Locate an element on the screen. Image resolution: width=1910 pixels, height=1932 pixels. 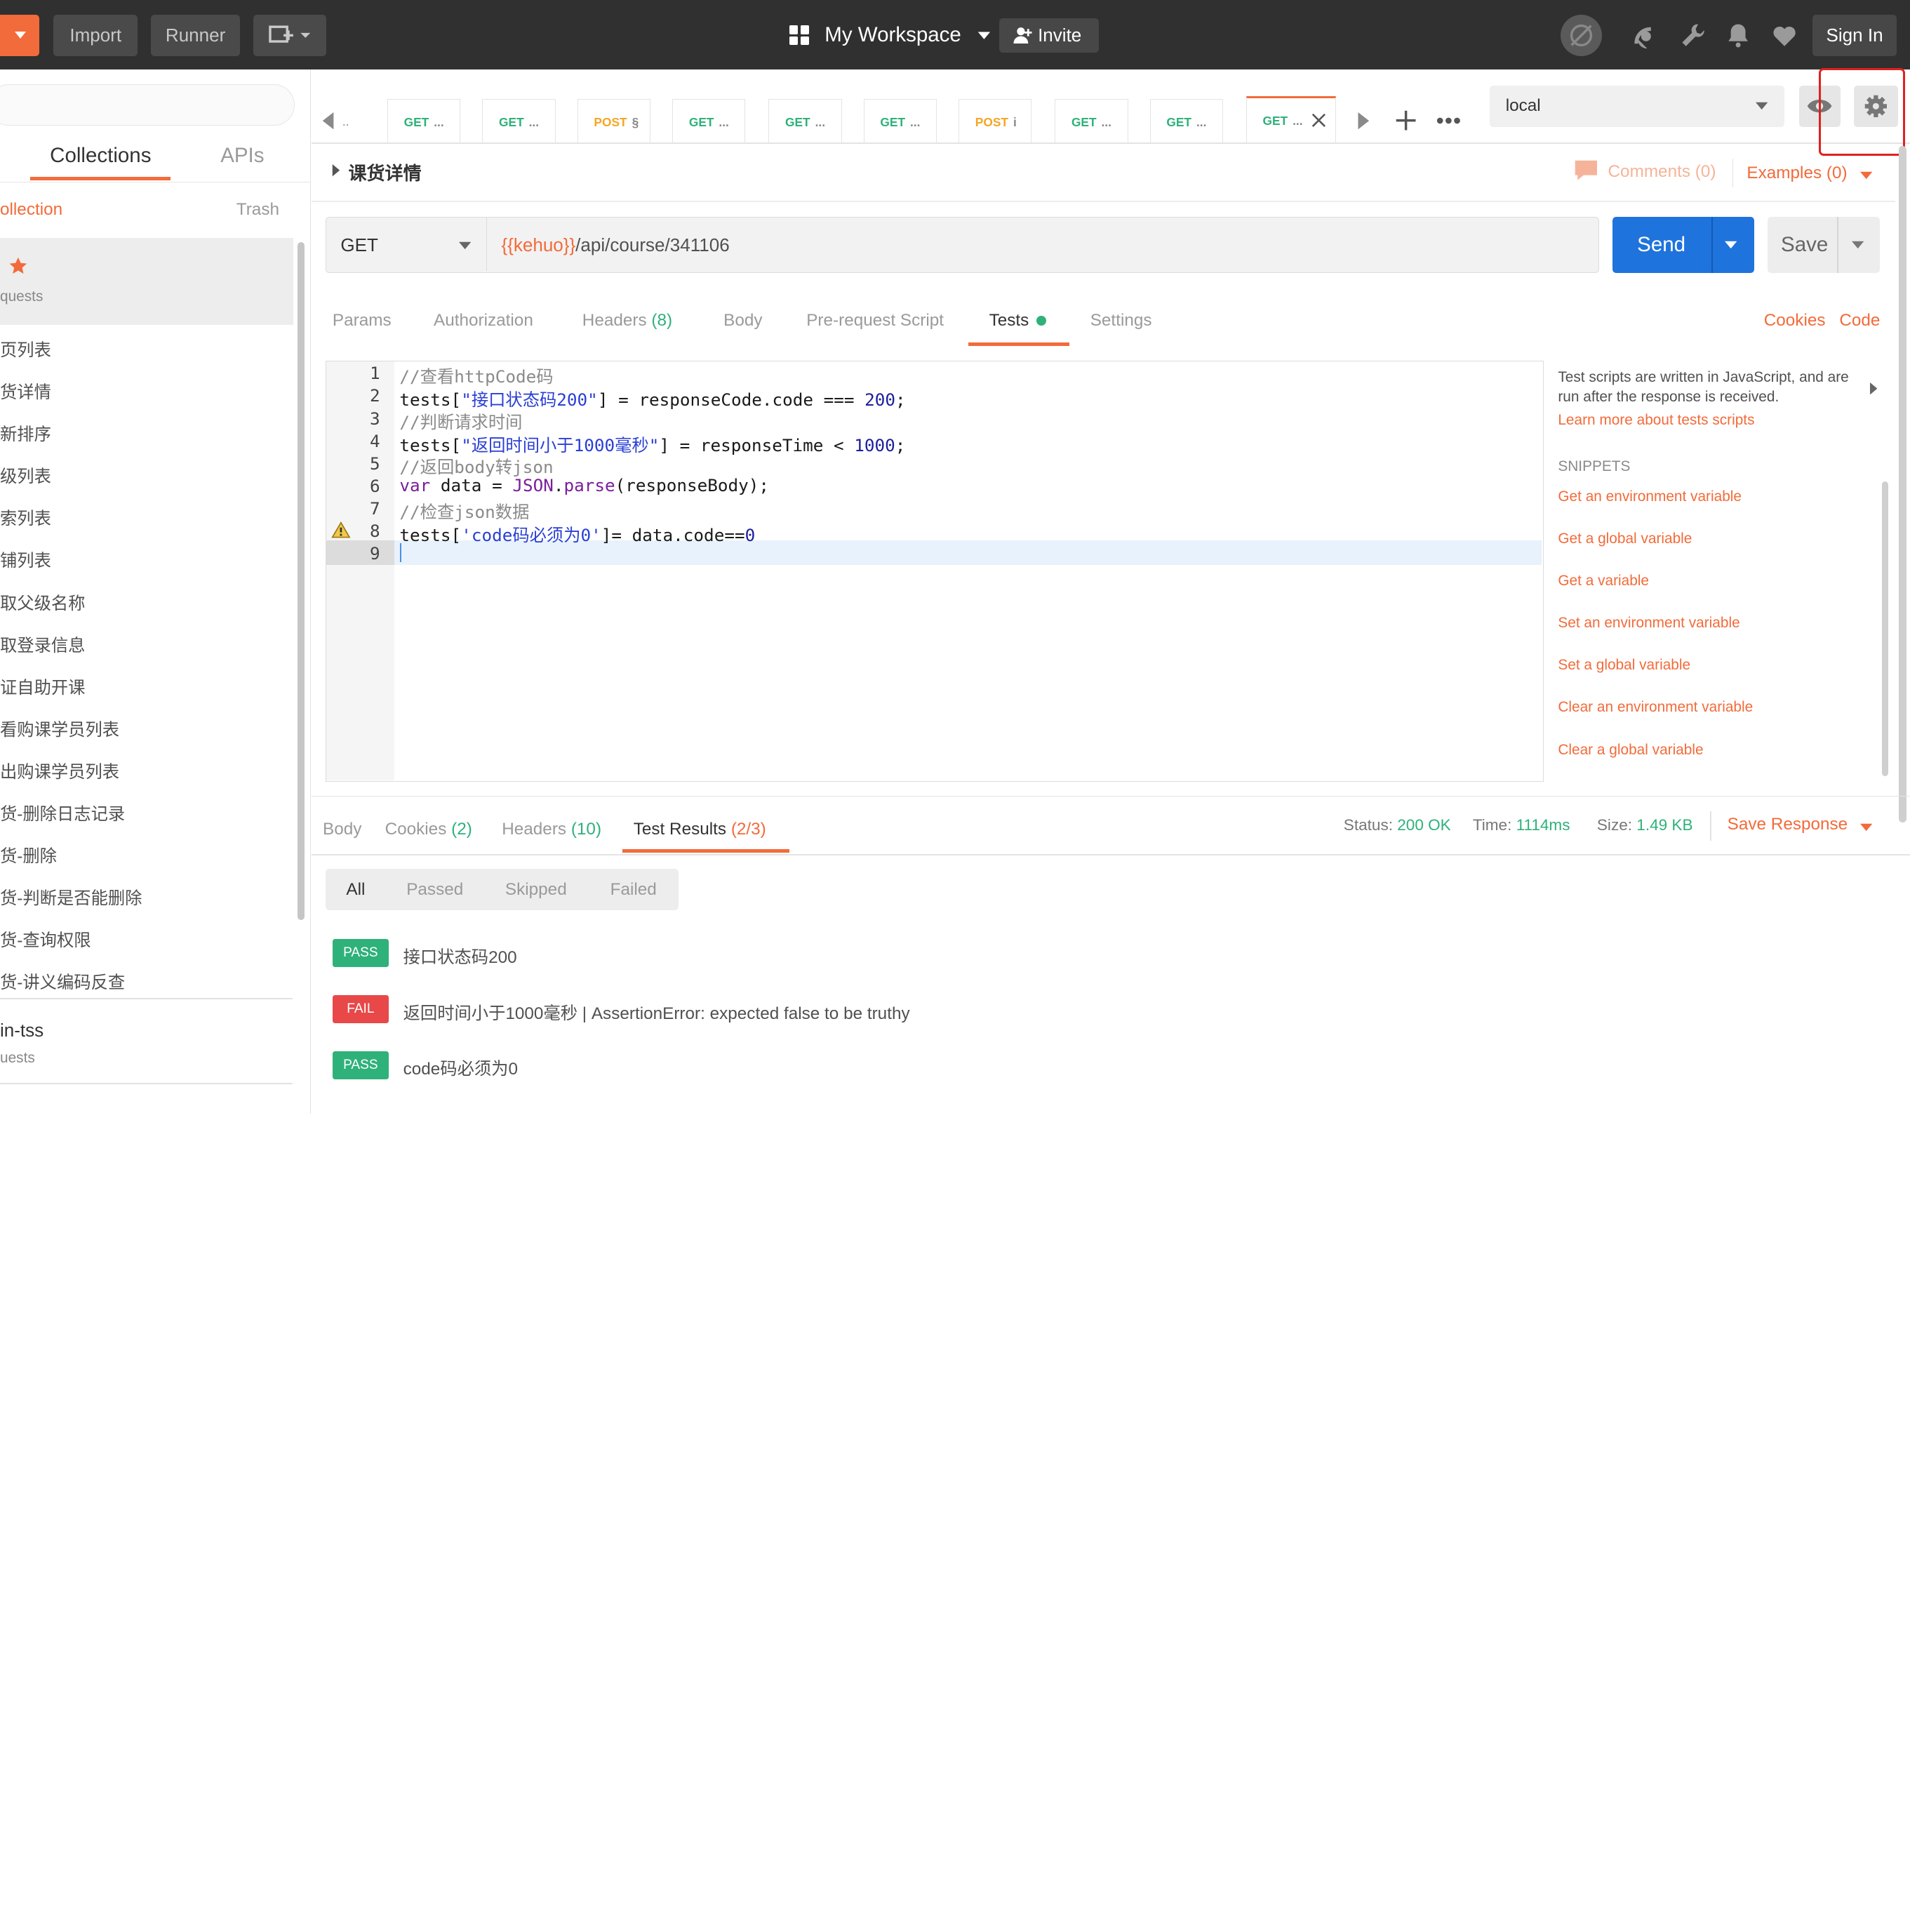
request-tab: POST i is located at coordinates (995, 120).